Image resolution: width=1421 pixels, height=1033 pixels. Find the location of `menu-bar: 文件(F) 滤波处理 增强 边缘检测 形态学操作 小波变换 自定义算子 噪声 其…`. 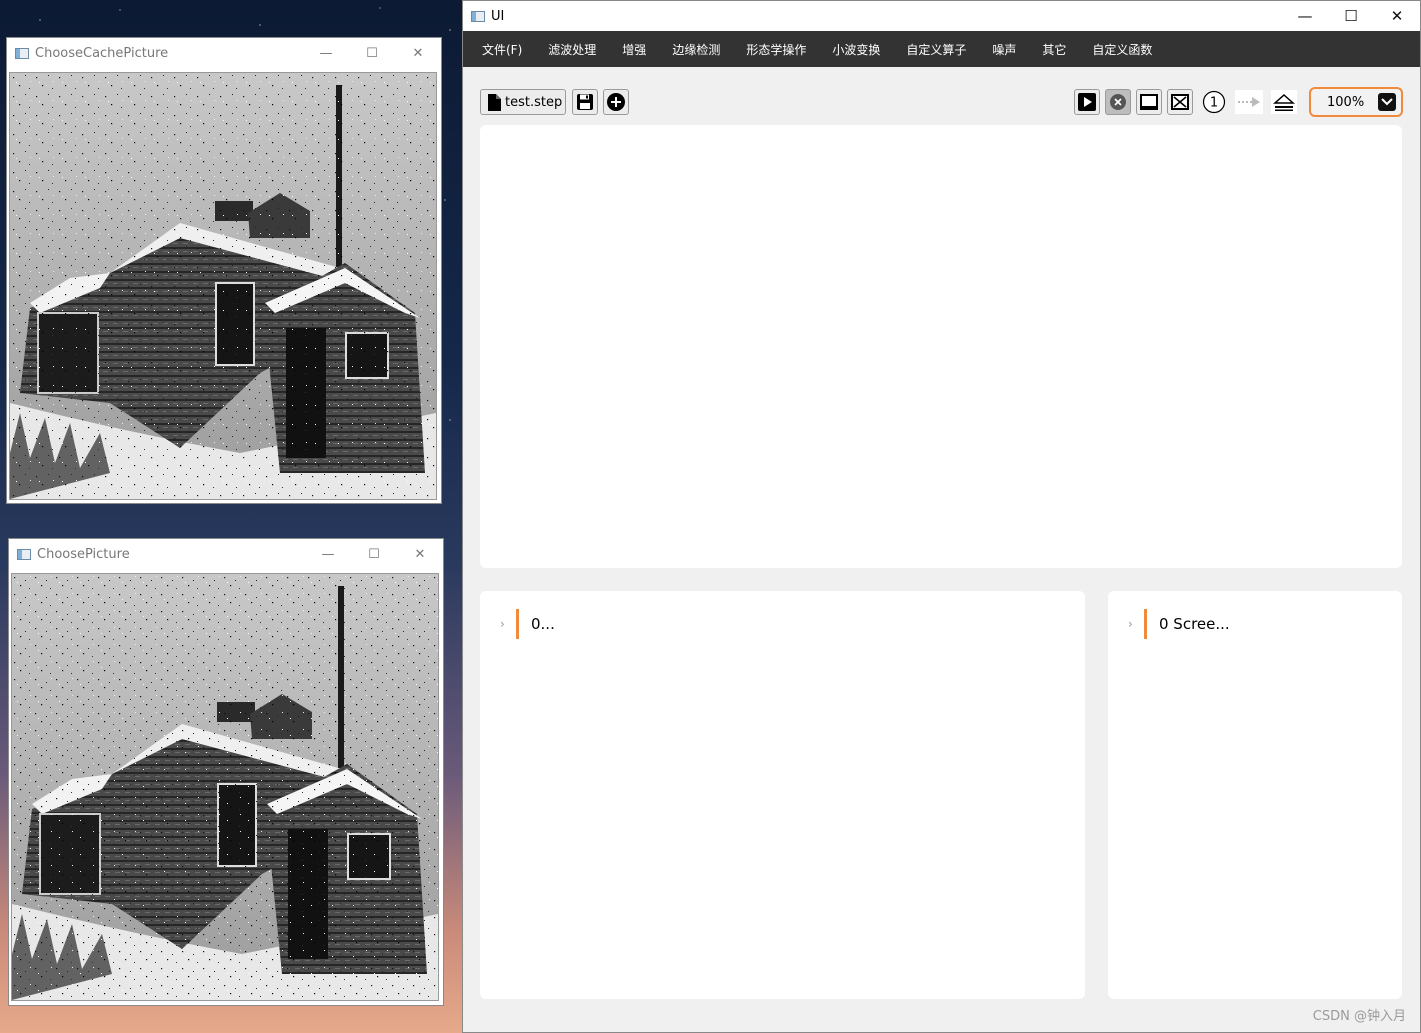

menu-bar: 文件(F) 滤波处理 增强 边缘检测 形态学操作 小波变换 自定义算子 噪声 其… is located at coordinates (941, 49).